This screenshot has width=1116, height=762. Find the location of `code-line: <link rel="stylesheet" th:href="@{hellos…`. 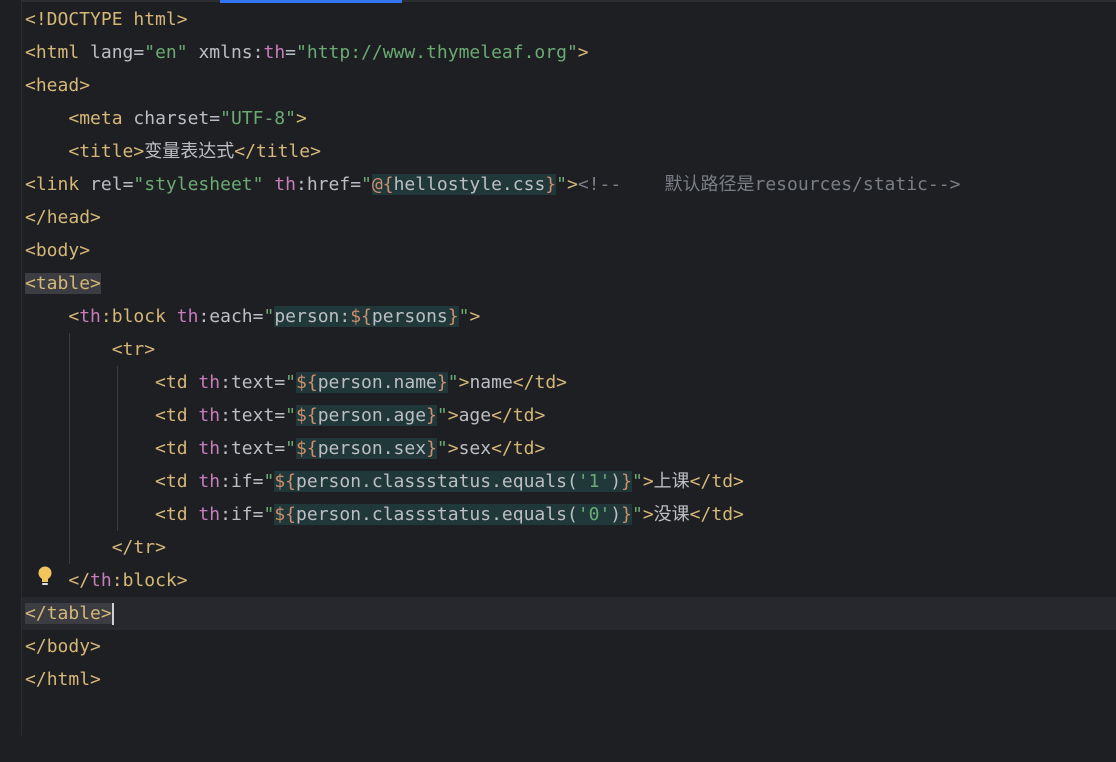

code-line: <link rel="stylesheet" th:href="@{hellos… is located at coordinates (569, 184).